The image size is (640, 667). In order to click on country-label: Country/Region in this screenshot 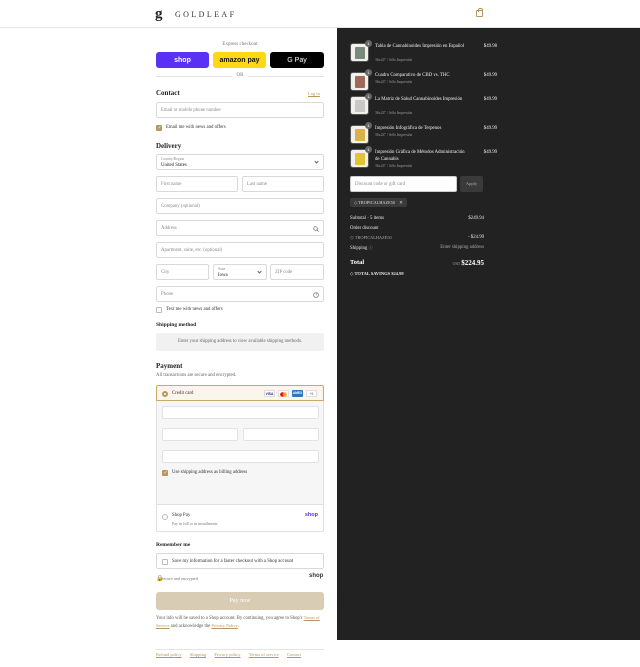, I will do `click(173, 159)`.